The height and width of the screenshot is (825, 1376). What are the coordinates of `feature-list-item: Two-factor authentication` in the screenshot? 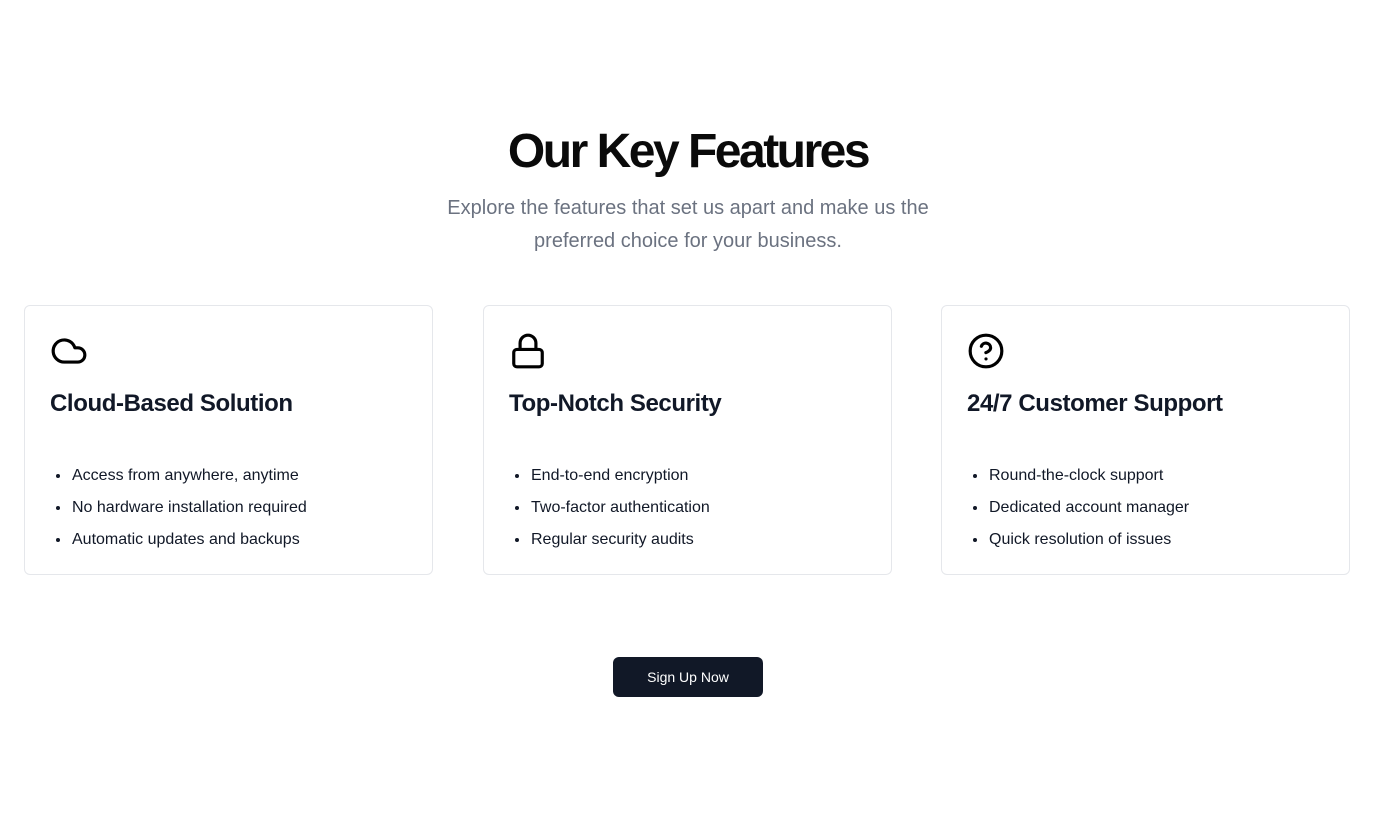 It's located at (620, 508).